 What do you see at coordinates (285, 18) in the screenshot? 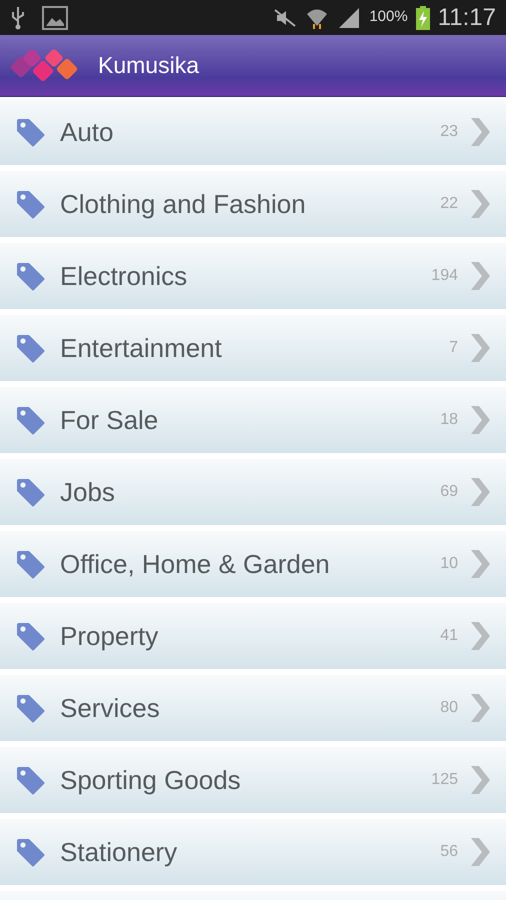
I see `mute-icon` at bounding box center [285, 18].